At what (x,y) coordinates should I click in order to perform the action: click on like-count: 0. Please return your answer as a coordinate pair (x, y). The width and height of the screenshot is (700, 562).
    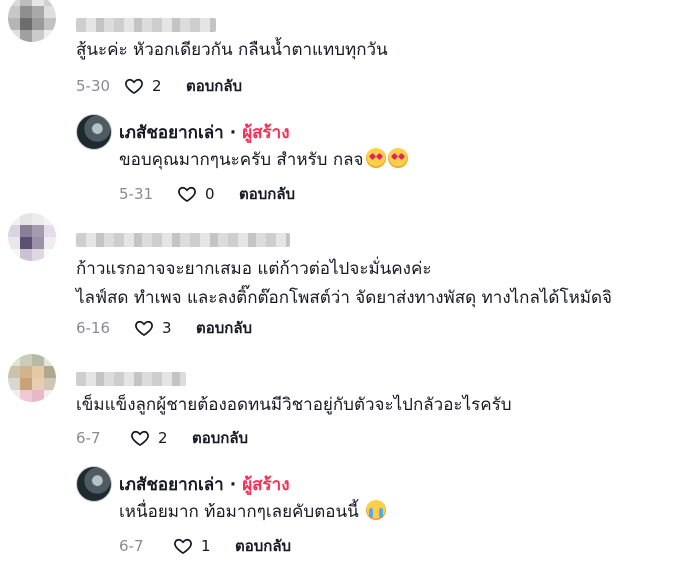
    Looking at the image, I should click on (210, 194).